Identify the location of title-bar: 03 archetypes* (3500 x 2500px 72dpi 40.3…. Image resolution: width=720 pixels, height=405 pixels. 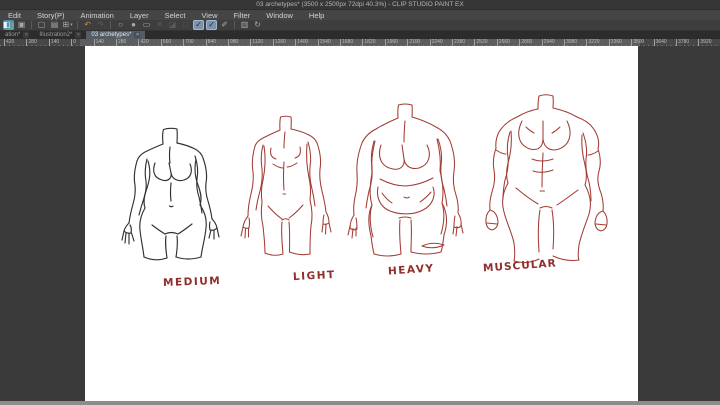
(360, 5).